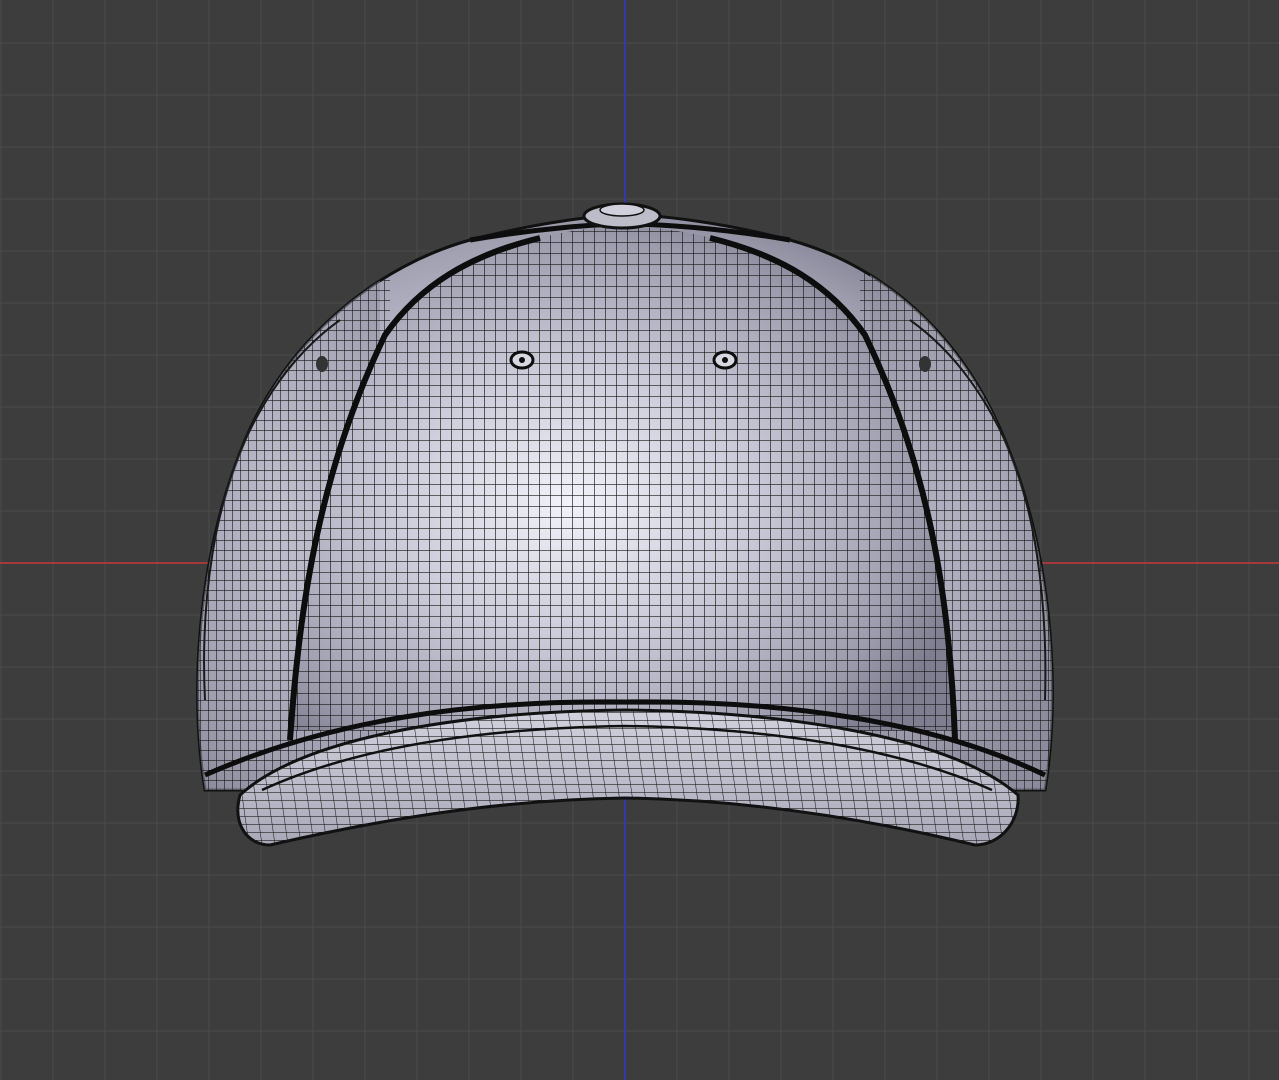 The height and width of the screenshot is (1080, 1279). I want to click on eyelet-side-left, so click(322, 364).